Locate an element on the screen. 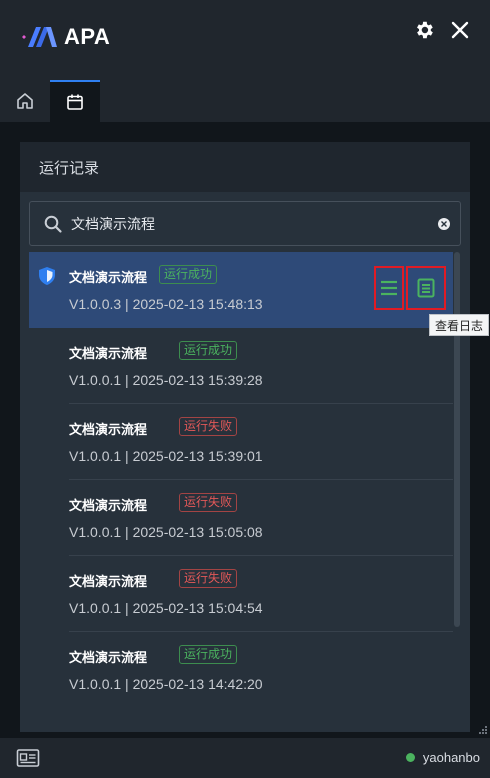 This screenshot has height=778, width=490. record-meta: V1.0.0.1 | 2025-02-13 15:39:28 is located at coordinates (166, 380).